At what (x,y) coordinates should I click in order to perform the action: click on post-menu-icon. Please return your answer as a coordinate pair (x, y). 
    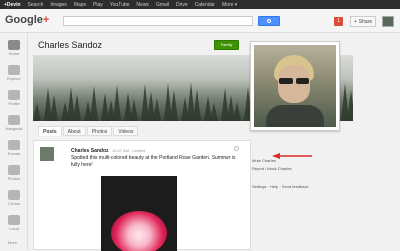
    Looking at the image, I should click on (236, 148).